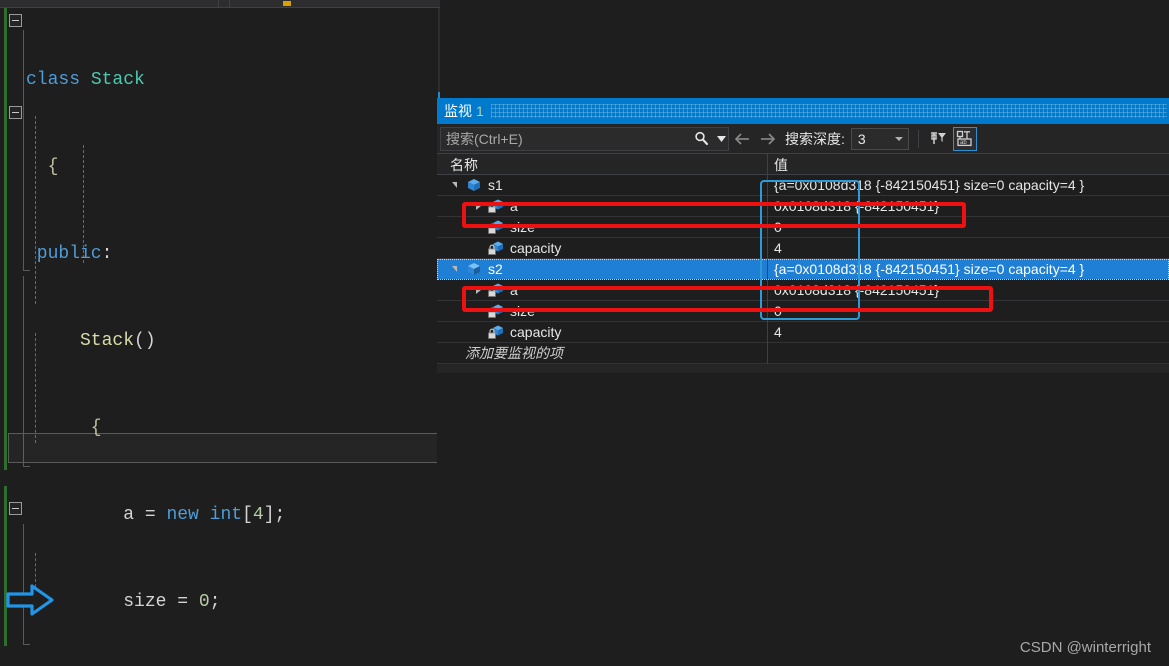 Image resolution: width=1169 pixels, height=666 pixels. What do you see at coordinates (85, 80) in the screenshot?
I see `code-line: class Stack` at bounding box center [85, 80].